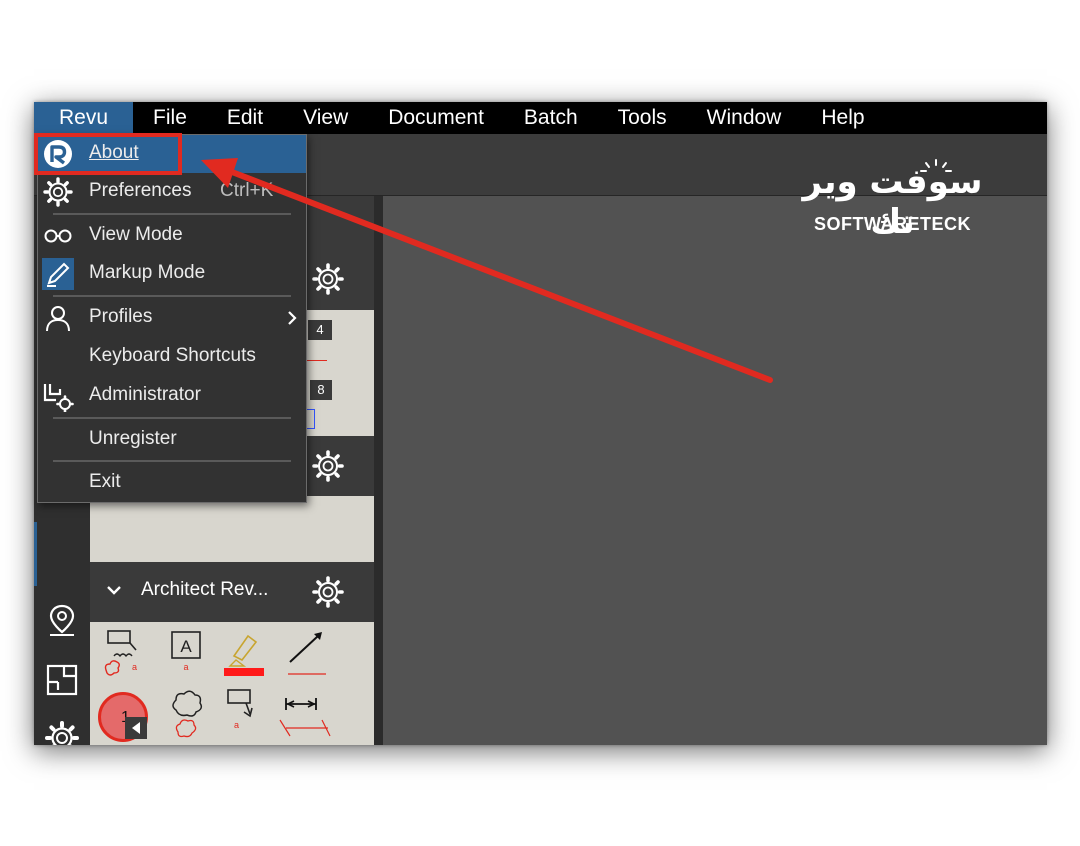 This screenshot has height=846, width=1080. What do you see at coordinates (436, 118) in the screenshot?
I see `menu-document: Document` at bounding box center [436, 118].